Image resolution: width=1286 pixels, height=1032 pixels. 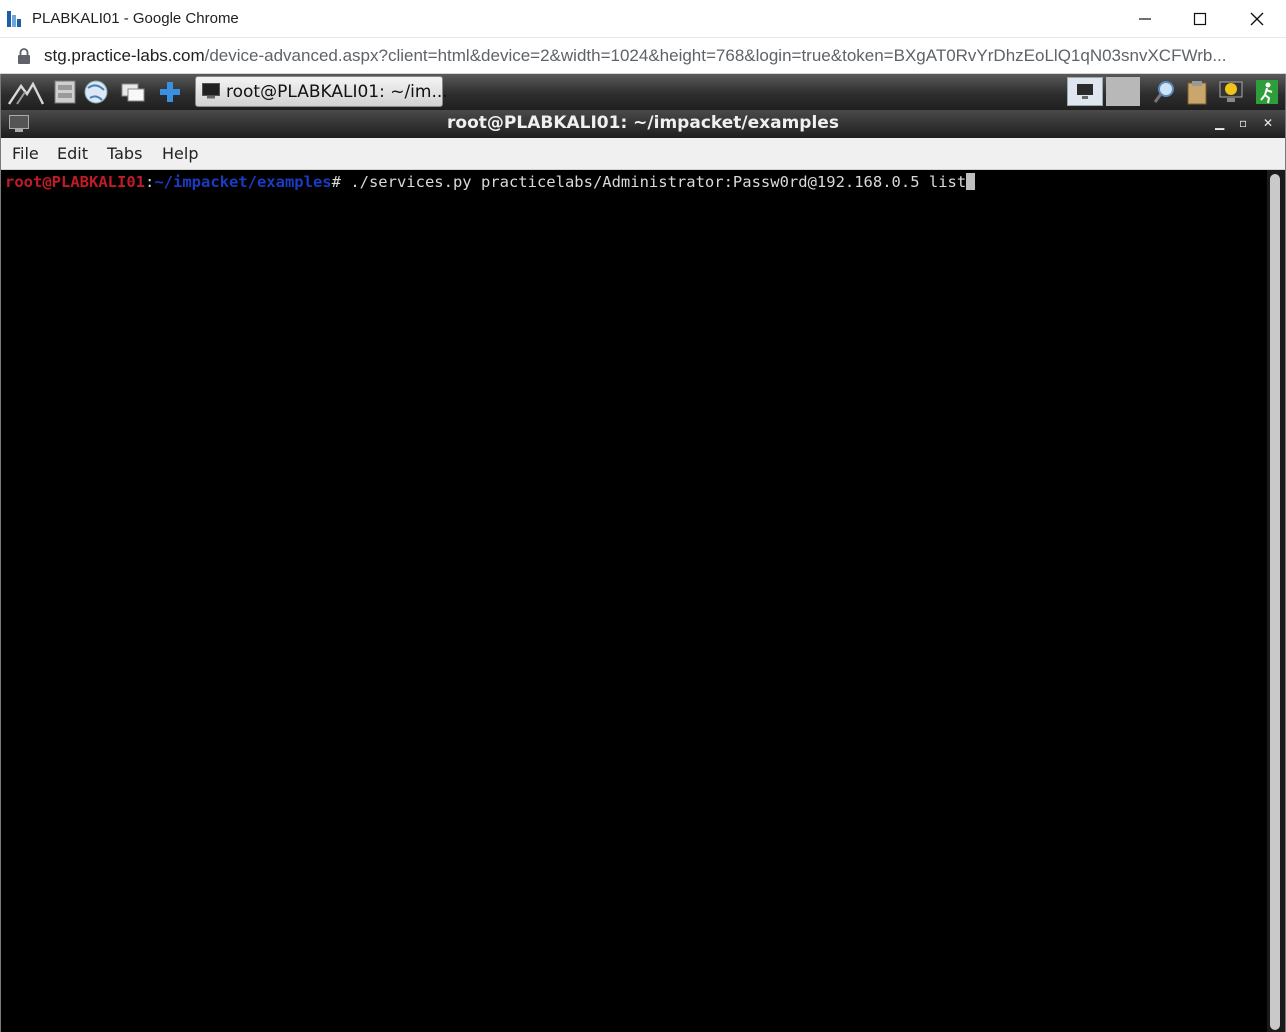 I want to click on terminal-menubar: File Edit Tabs Help, so click(x=643, y=154).